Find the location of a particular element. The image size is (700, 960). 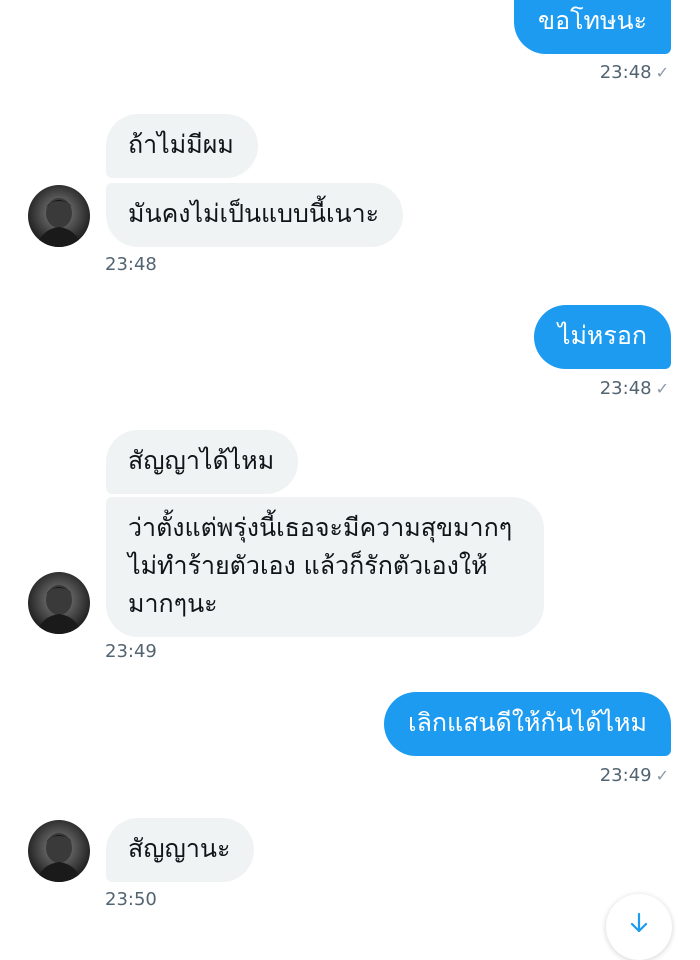

message-text: สัญญาได้ไหม is located at coordinates (201, 460).